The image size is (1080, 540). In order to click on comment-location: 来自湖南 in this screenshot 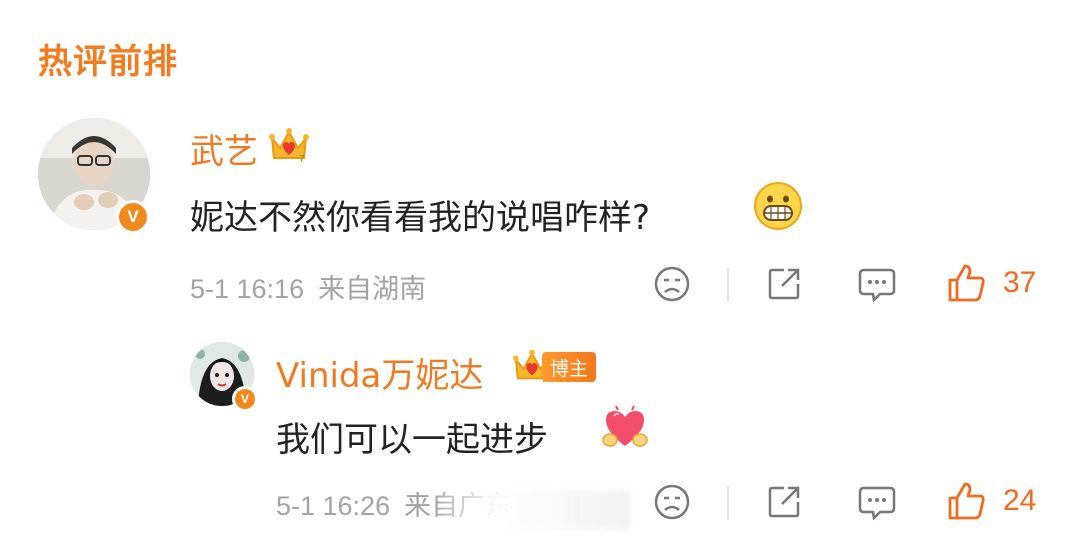, I will do `click(372, 289)`.